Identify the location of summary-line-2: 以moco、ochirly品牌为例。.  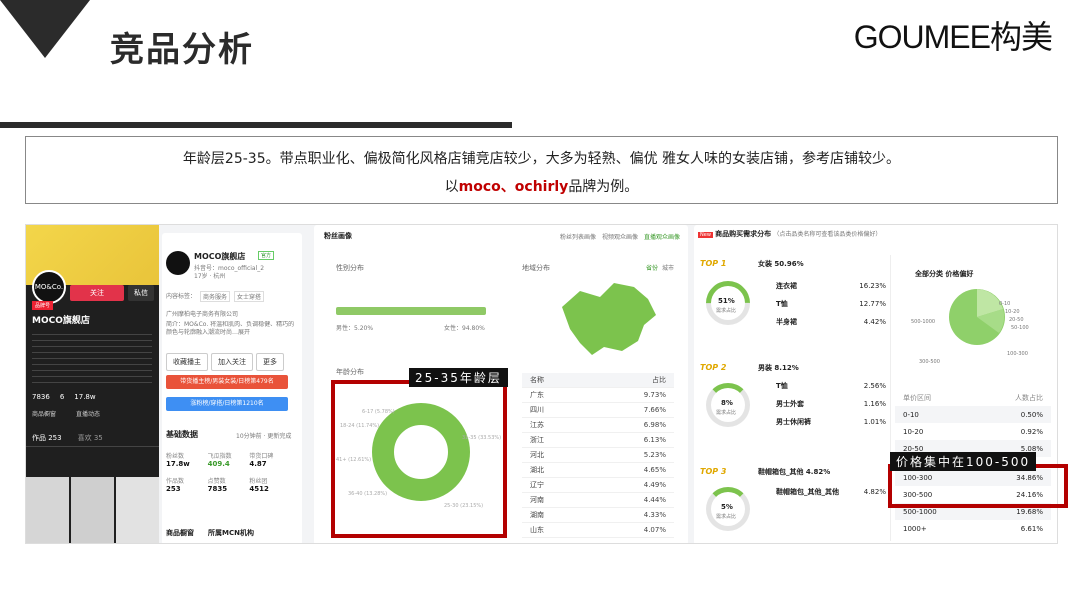
(541, 187).